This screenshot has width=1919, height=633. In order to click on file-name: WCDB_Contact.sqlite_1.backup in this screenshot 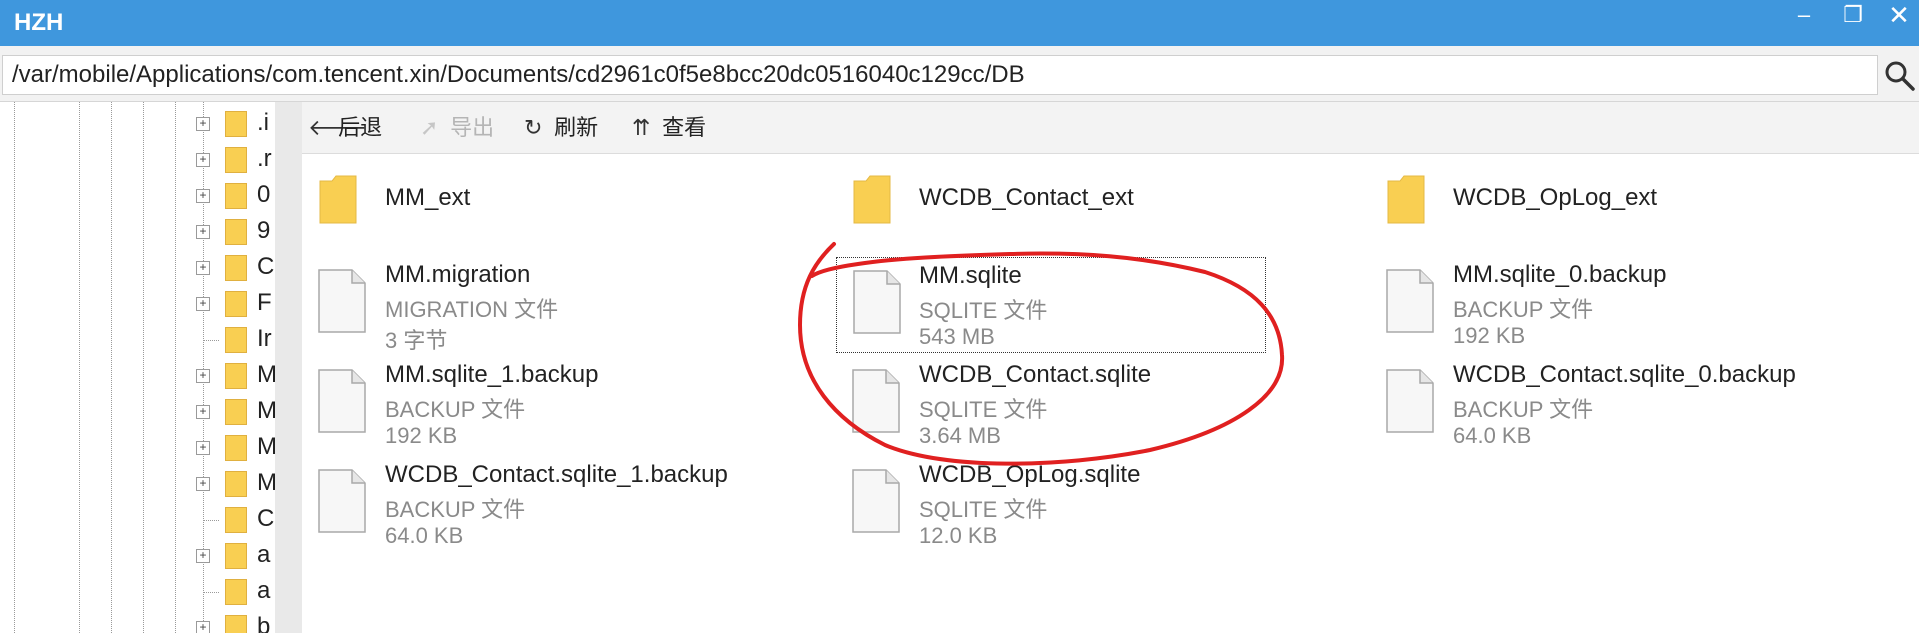, I will do `click(556, 474)`.